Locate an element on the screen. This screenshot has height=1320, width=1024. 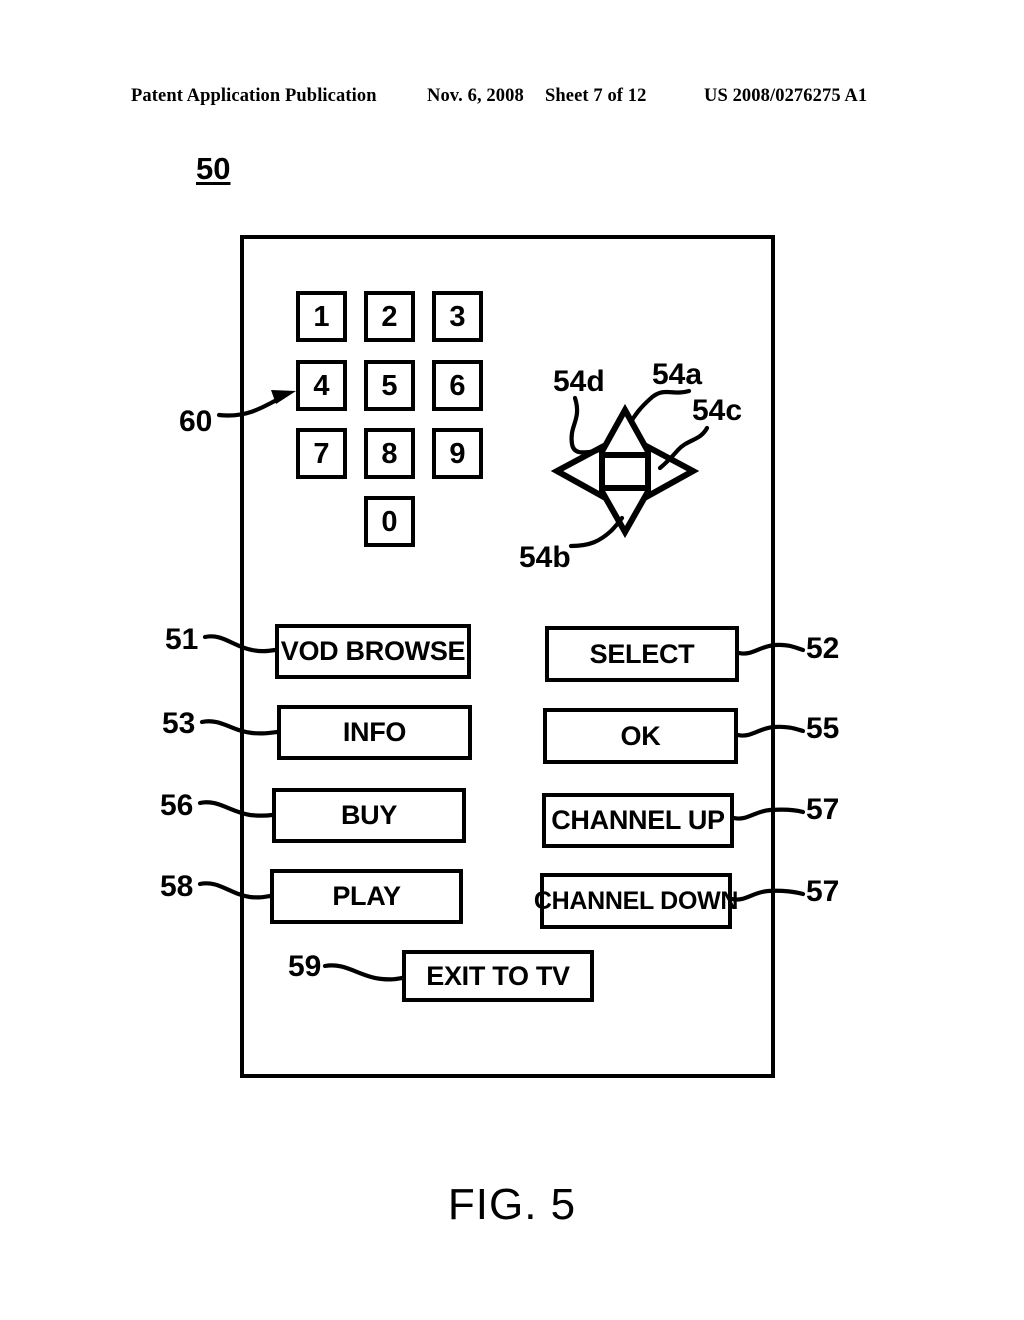
reference-numeral-55: 55 is located at coordinates (823, 728).